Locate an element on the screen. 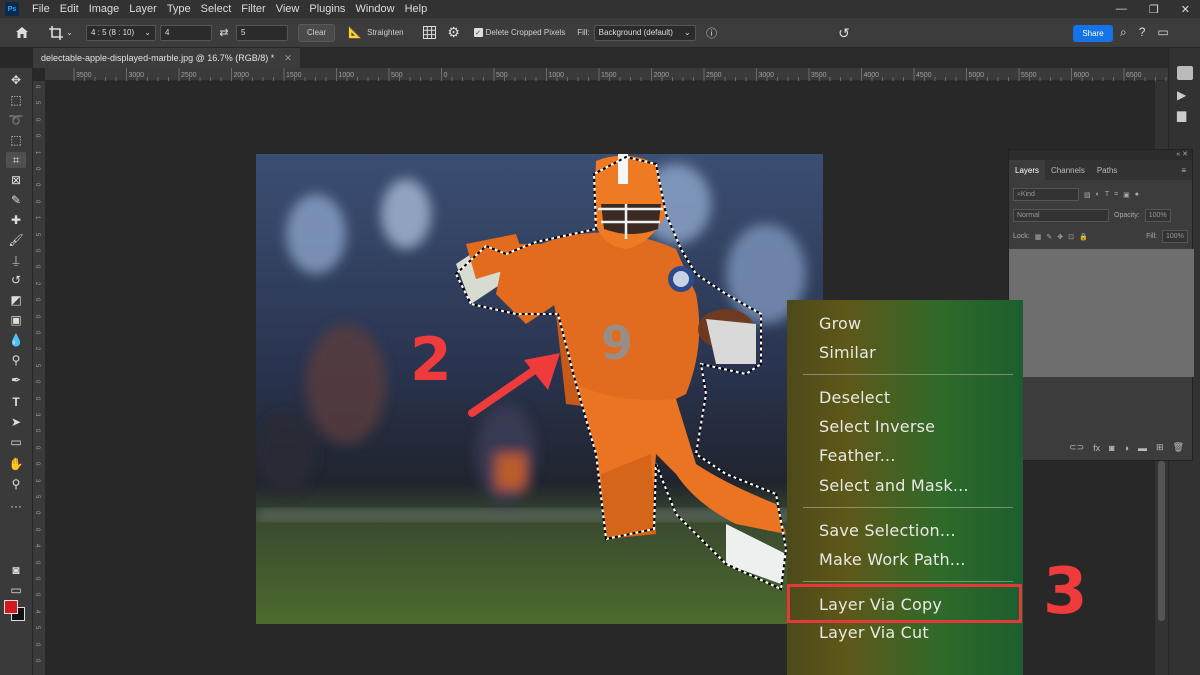 Image resolution: width=1200 pixels, height=675 pixels. menu-item-similar: Similar is located at coordinates (847, 352).